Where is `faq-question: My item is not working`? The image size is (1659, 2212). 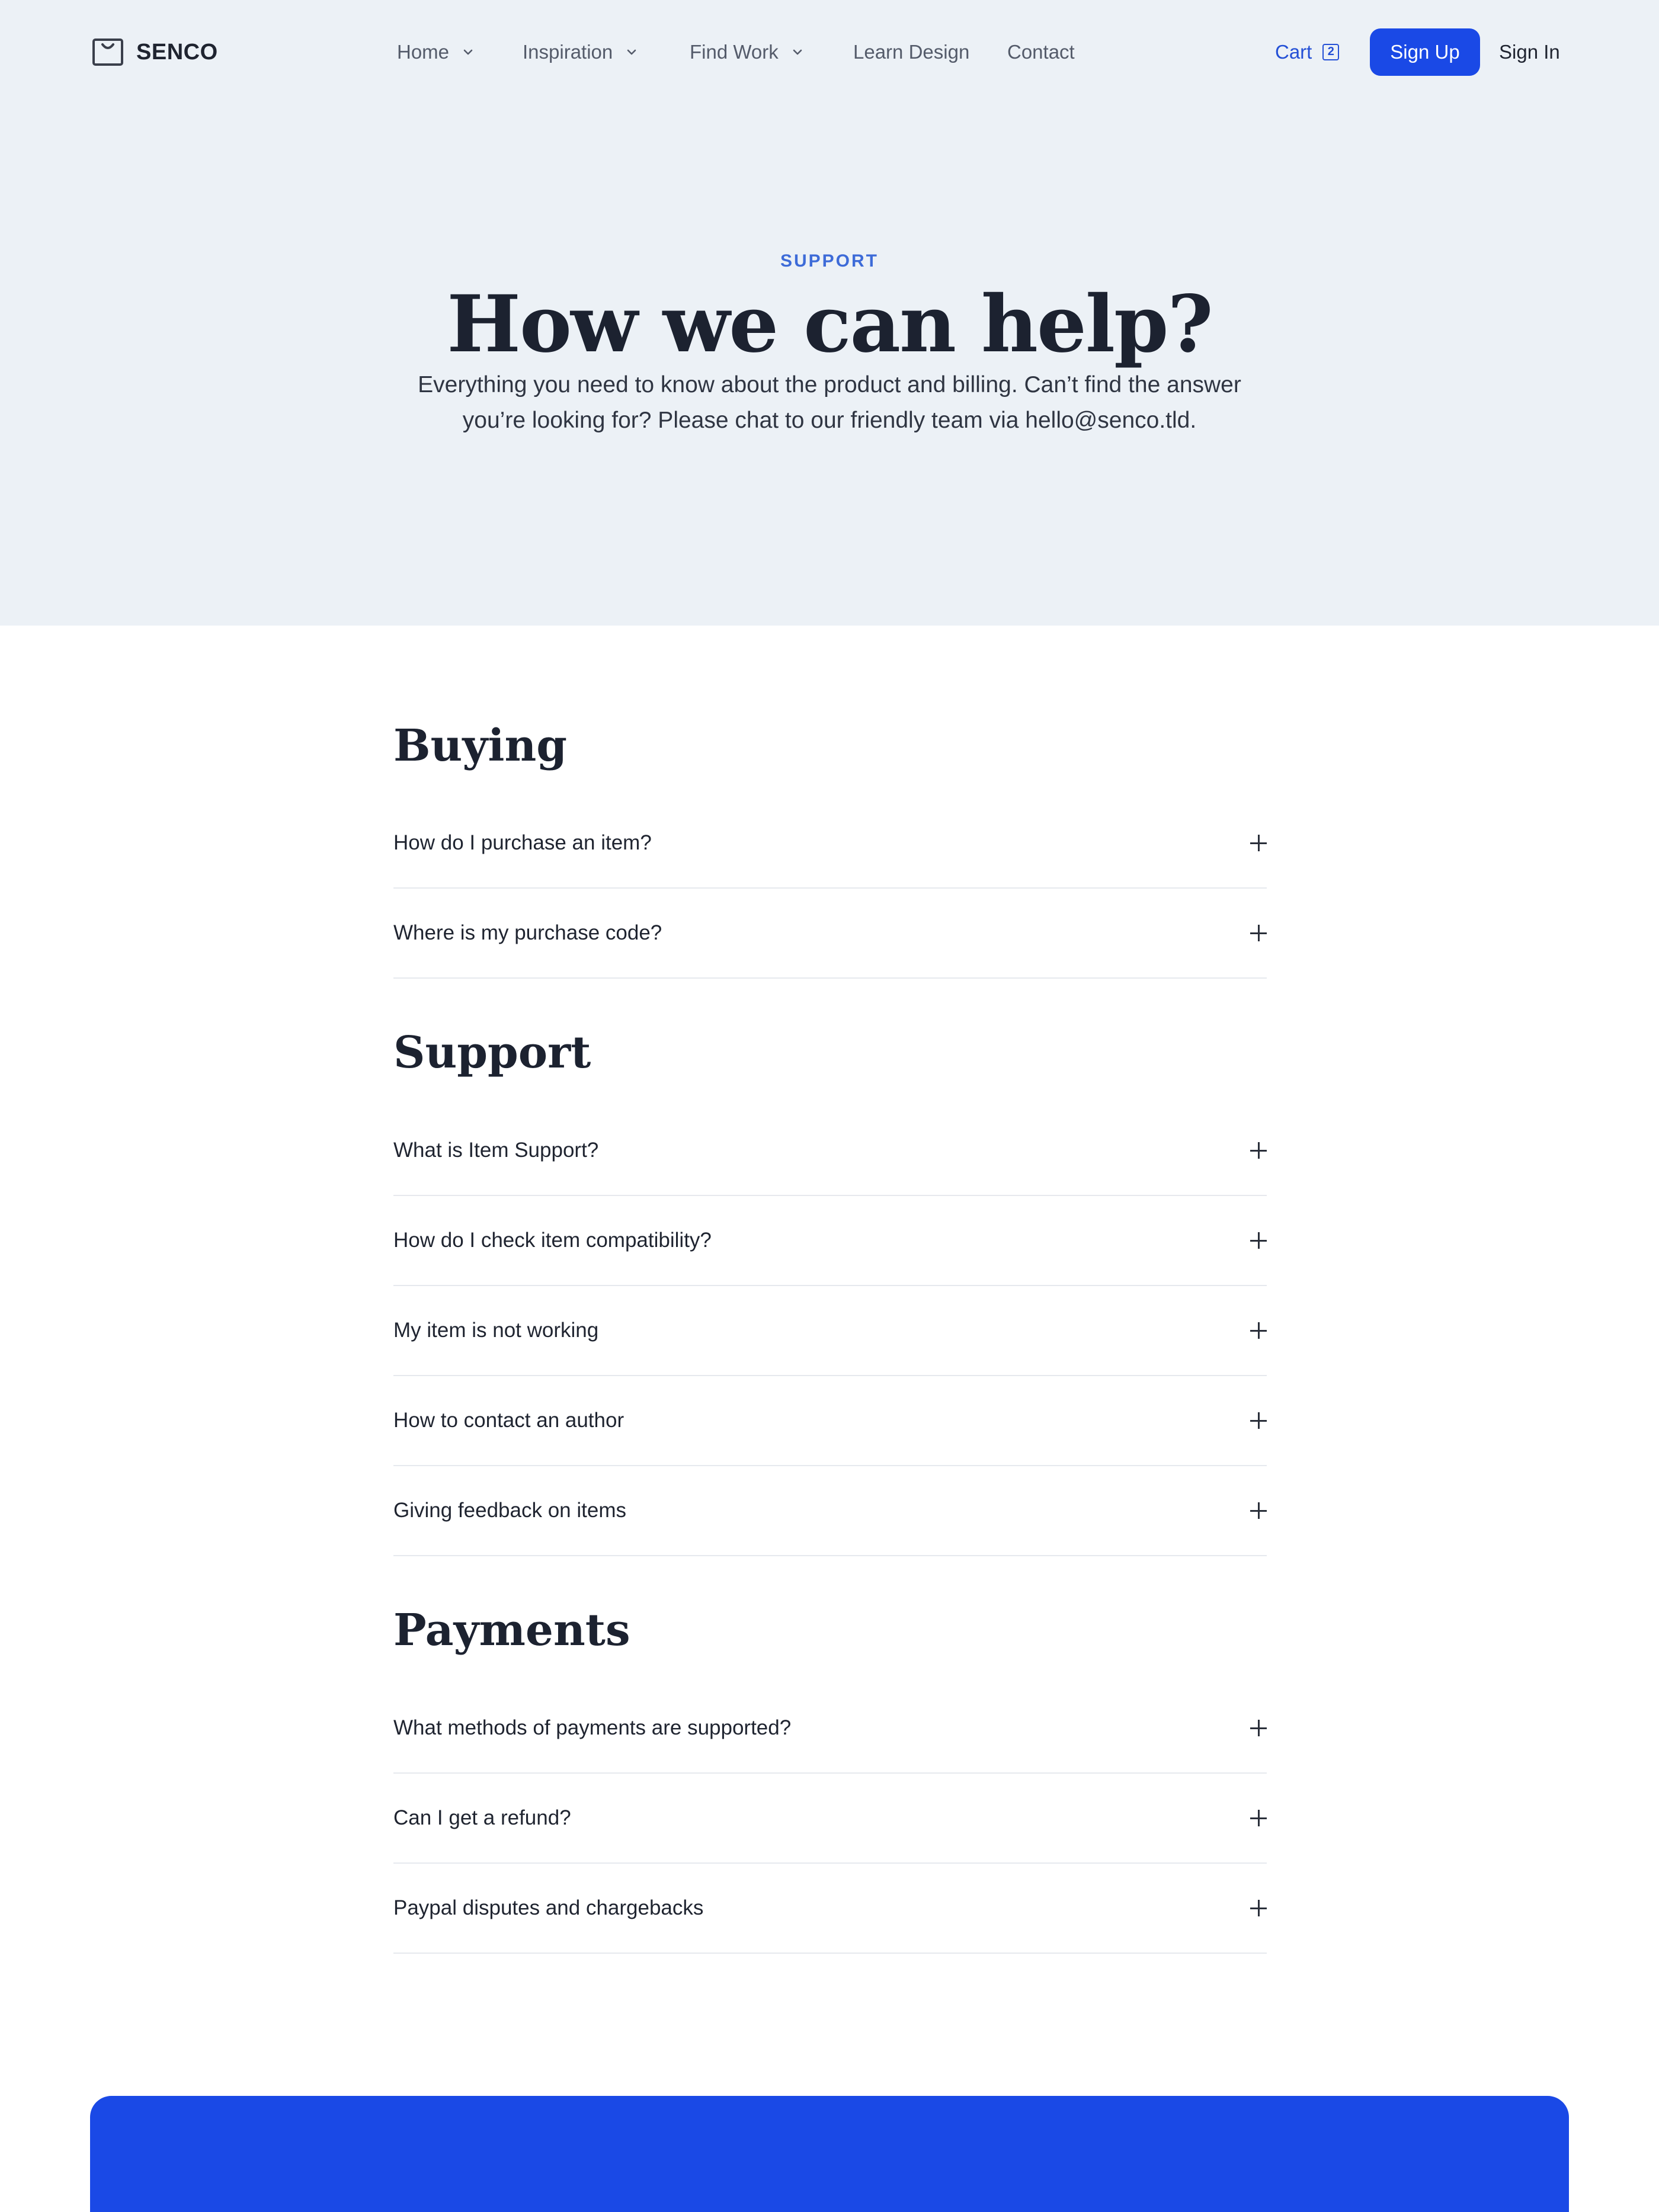 faq-question: My item is not working is located at coordinates (496, 1330).